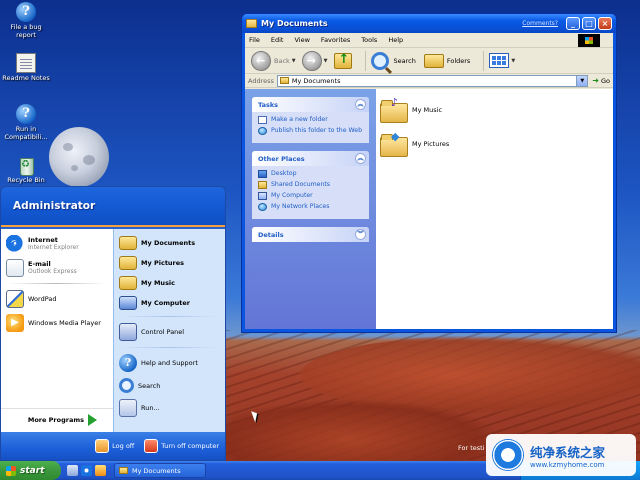  Describe the element at coordinates (342, 60) in the screenshot. I see `up-folder-button` at that location.